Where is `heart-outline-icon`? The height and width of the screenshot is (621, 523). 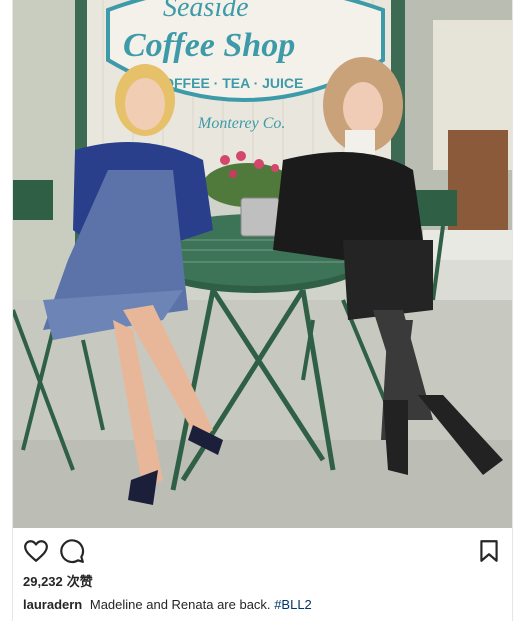
heart-outline-icon is located at coordinates (36, 551).